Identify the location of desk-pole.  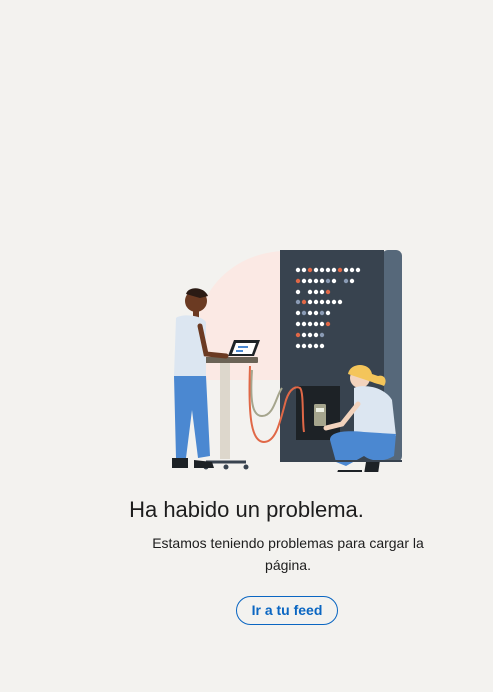
(225, 411).